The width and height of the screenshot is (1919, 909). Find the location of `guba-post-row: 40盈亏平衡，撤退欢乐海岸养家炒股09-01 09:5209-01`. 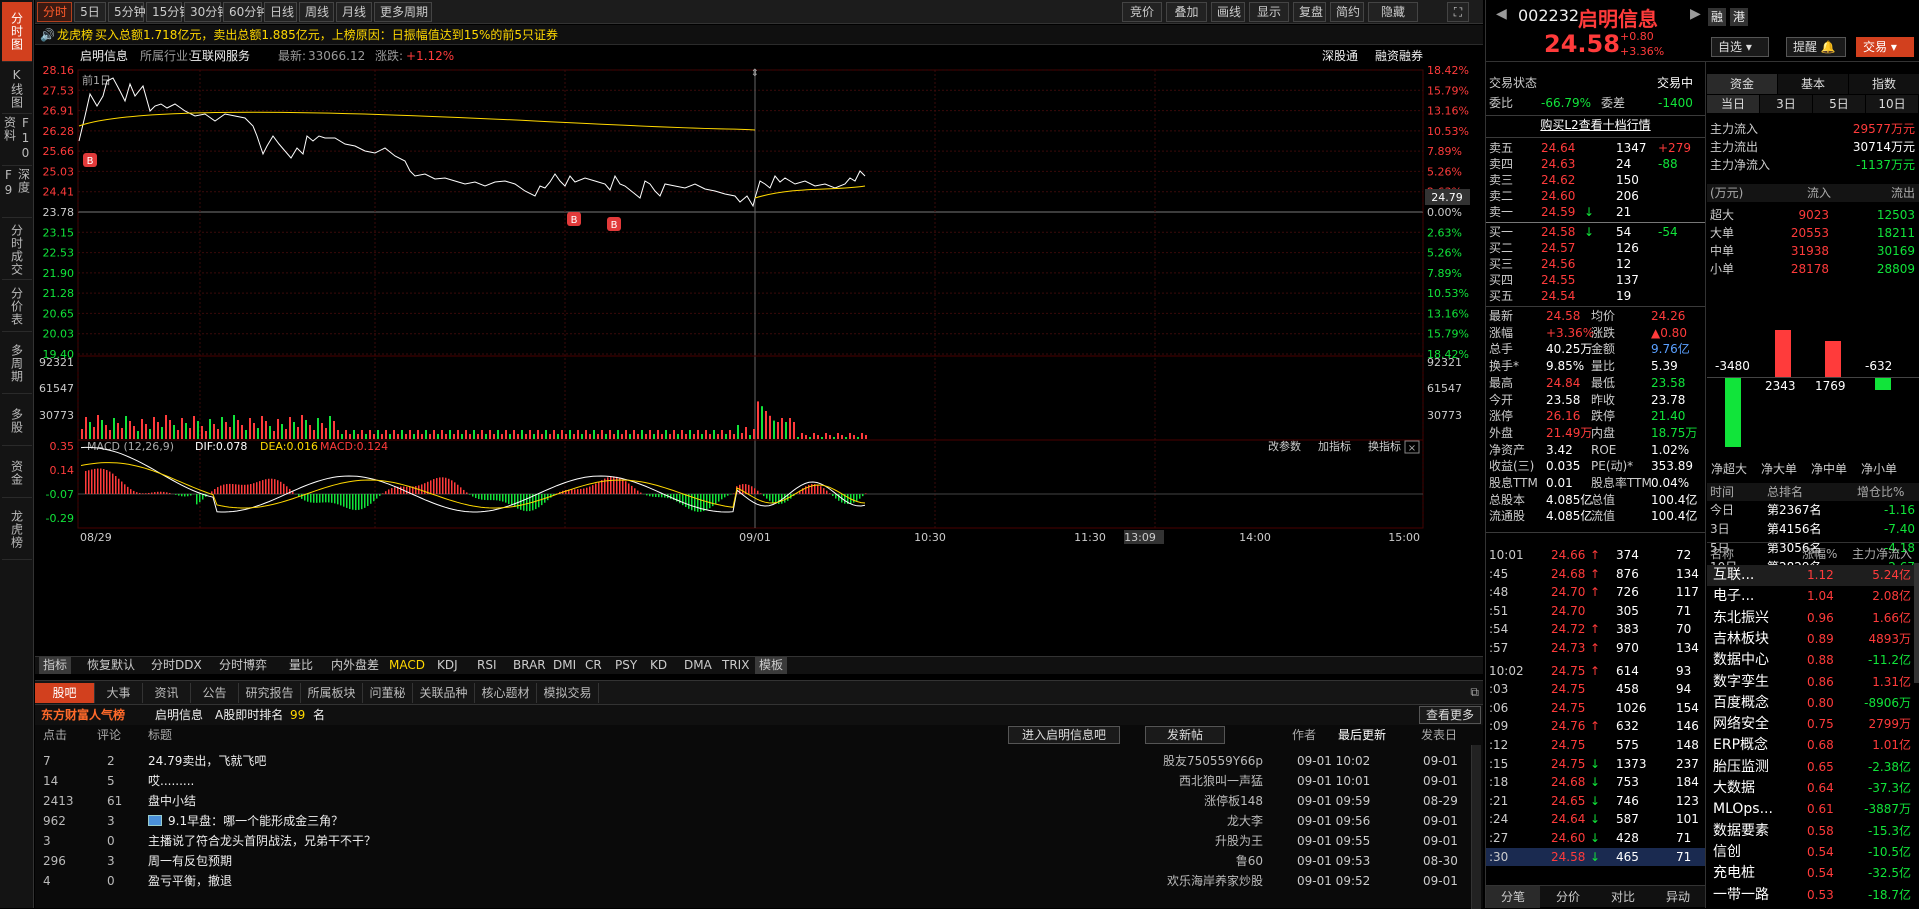

guba-post-row: 40盈亏平衡，撤退欢乐海岸养家炒股09-01 09:5209-01 is located at coordinates (759, 881).